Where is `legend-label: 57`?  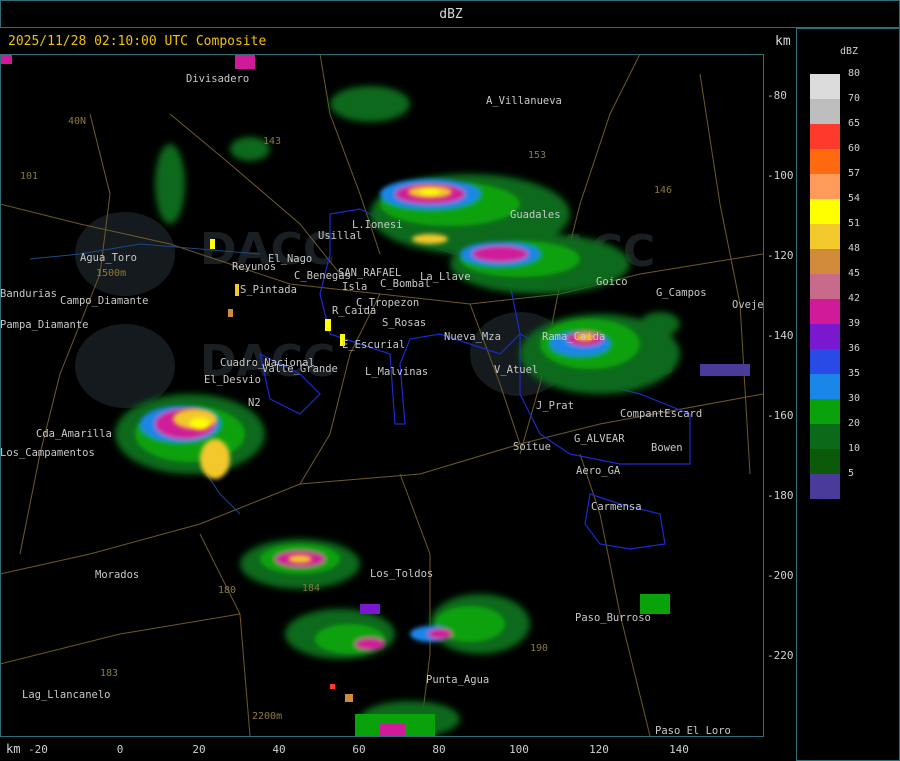
legend-label: 57 is located at coordinates (854, 173).